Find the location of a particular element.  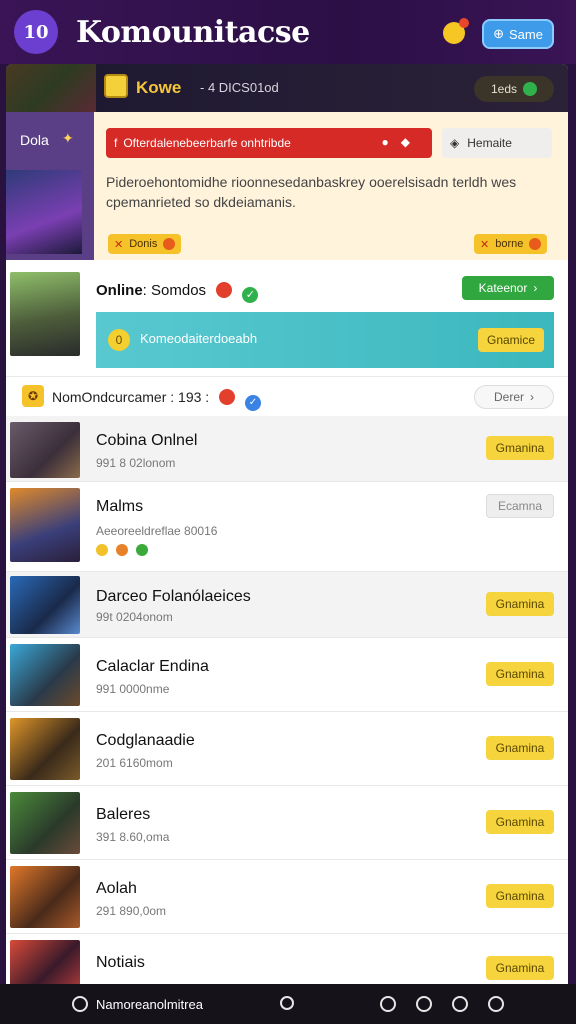

item-title: Codglanaadie is located at coordinates (145, 740).